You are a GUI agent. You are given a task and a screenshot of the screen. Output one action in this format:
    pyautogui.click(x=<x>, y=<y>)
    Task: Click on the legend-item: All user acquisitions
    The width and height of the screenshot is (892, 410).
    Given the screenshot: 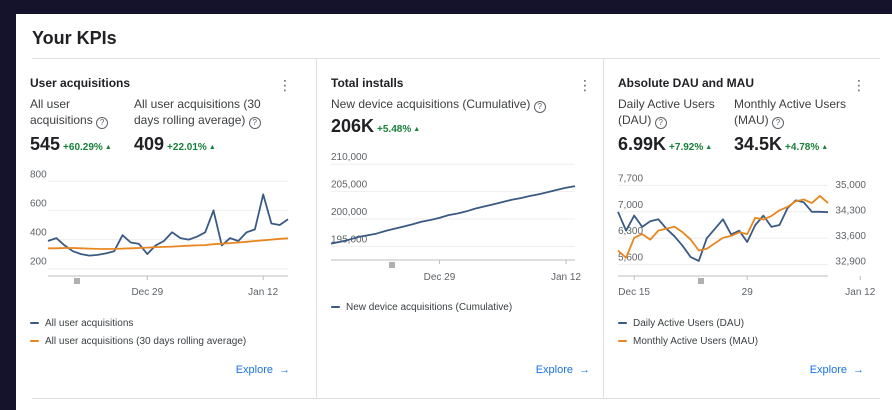 What is the action you would take?
    pyautogui.click(x=138, y=323)
    